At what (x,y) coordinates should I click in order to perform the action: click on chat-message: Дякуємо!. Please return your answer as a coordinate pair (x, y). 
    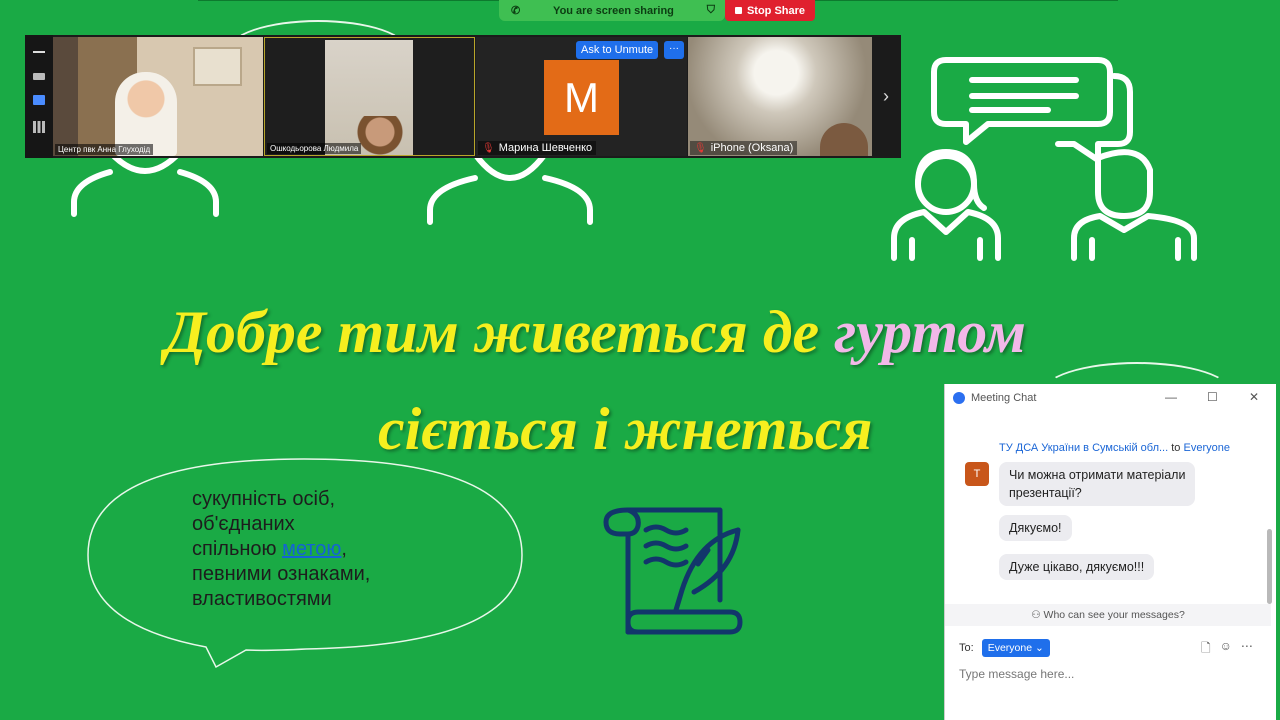
    Looking at the image, I should click on (1035, 528).